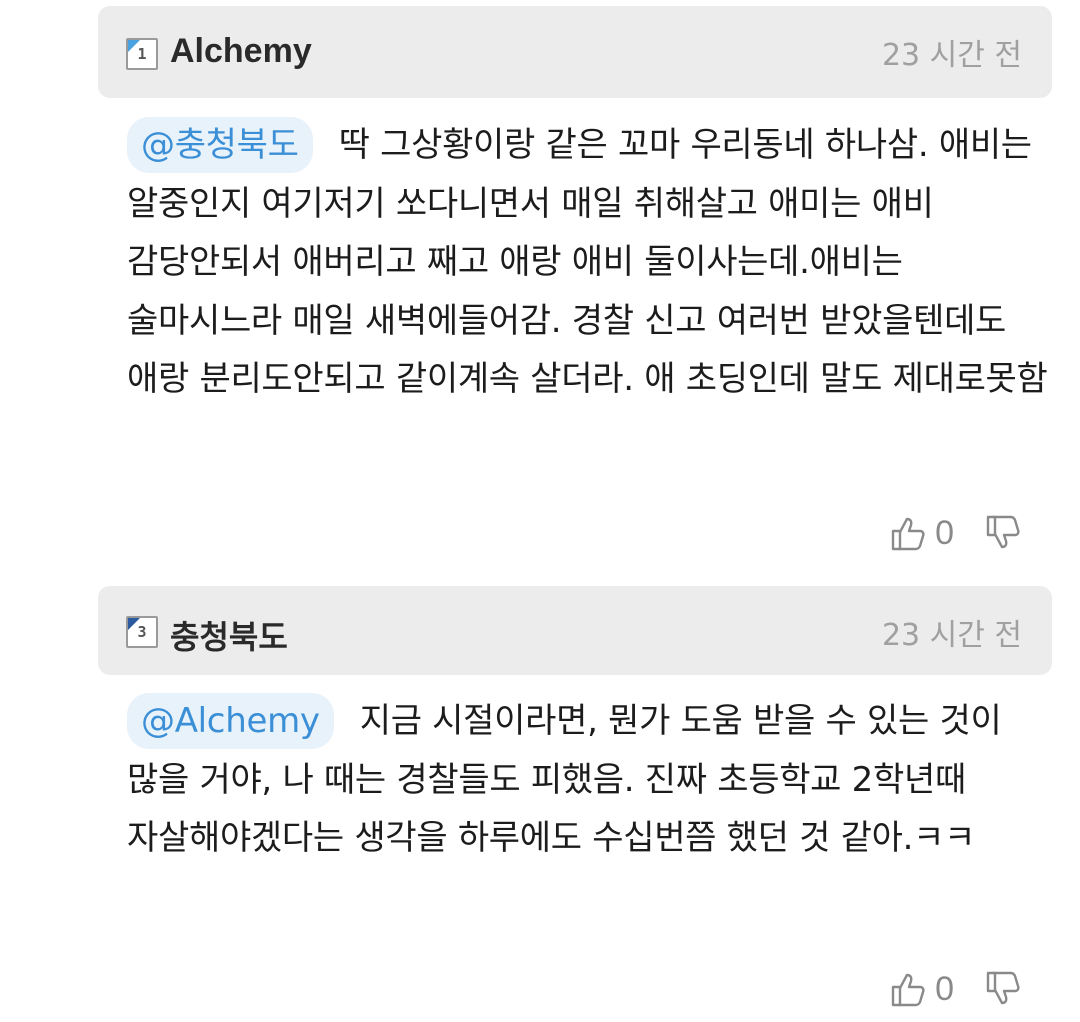 Image resolution: width=1080 pixels, height=1022 pixels. What do you see at coordinates (575, 630) in the screenshot?
I see `comment-header: 3 충청북도 23 시간 전` at bounding box center [575, 630].